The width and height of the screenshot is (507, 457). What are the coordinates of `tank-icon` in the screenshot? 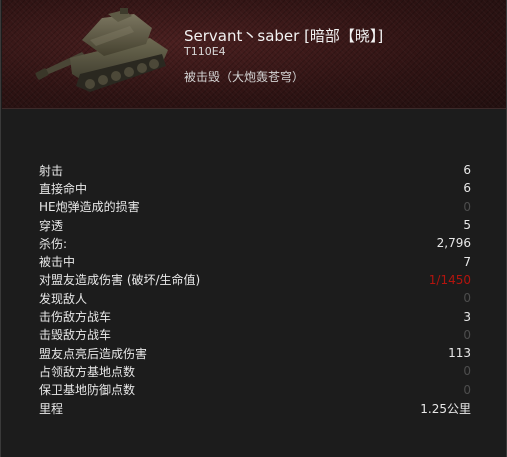 It's located at (101, 50).